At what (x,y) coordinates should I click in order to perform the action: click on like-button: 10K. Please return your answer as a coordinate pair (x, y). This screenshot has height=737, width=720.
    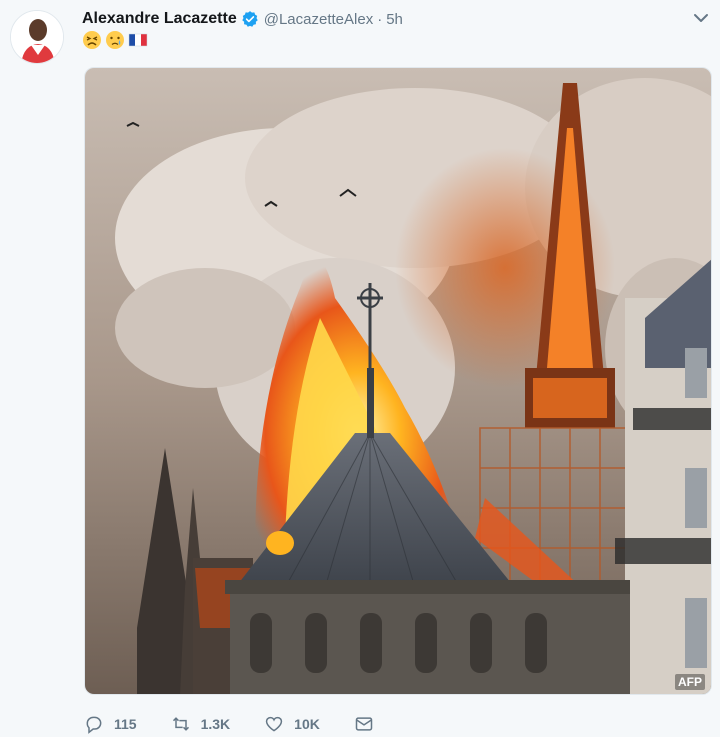
    Looking at the image, I should click on (292, 724).